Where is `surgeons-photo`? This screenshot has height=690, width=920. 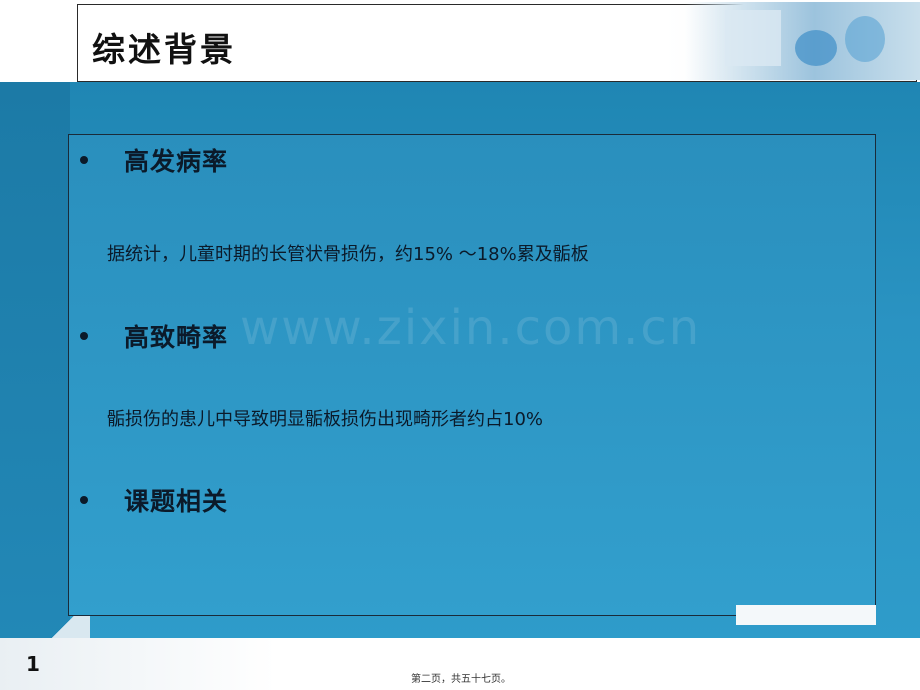
surgeons-photo is located at coordinates (802, 41).